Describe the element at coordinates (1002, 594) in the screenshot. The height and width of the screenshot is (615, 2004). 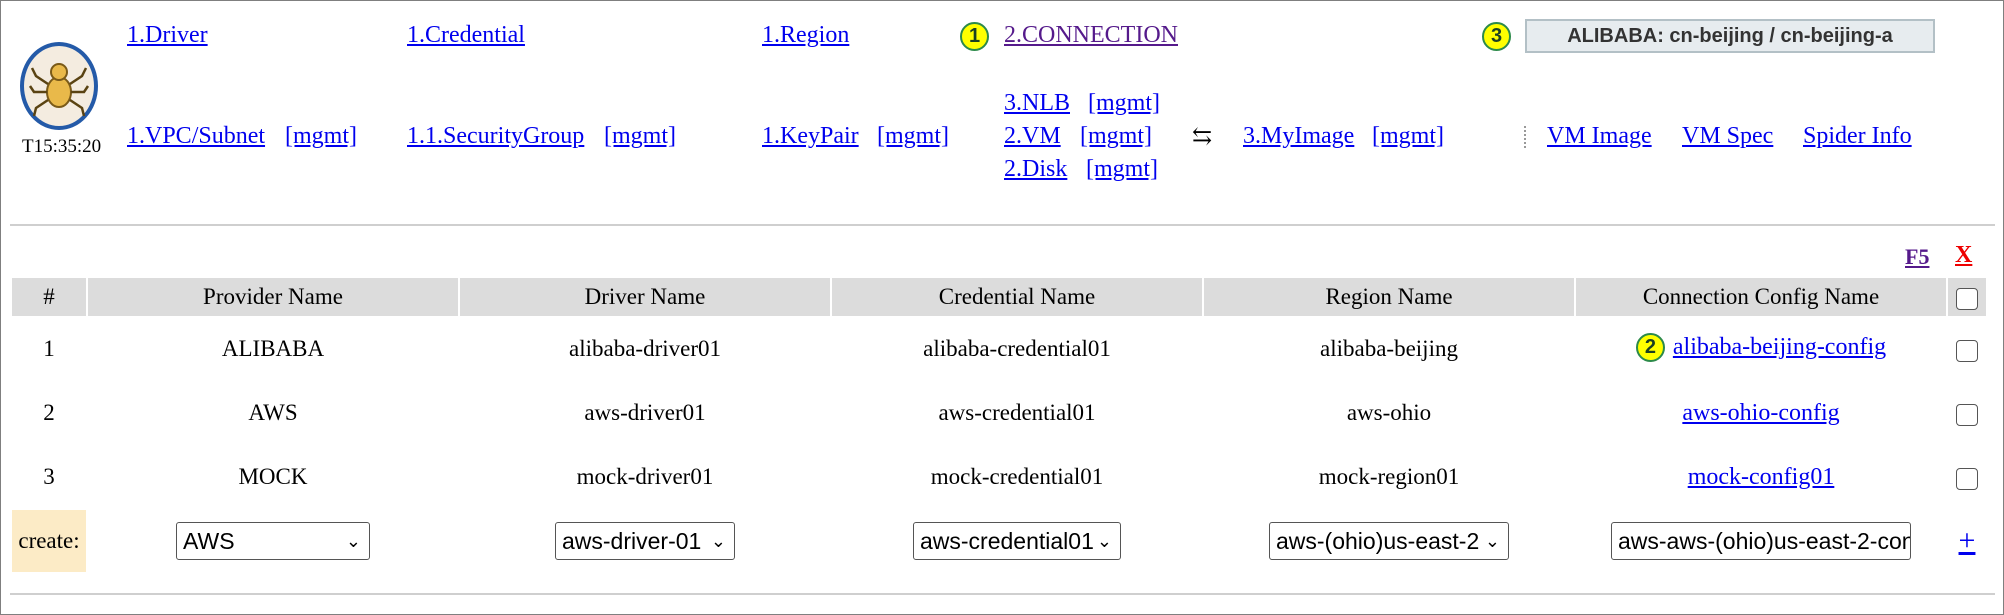
I see `footer-divider` at that location.